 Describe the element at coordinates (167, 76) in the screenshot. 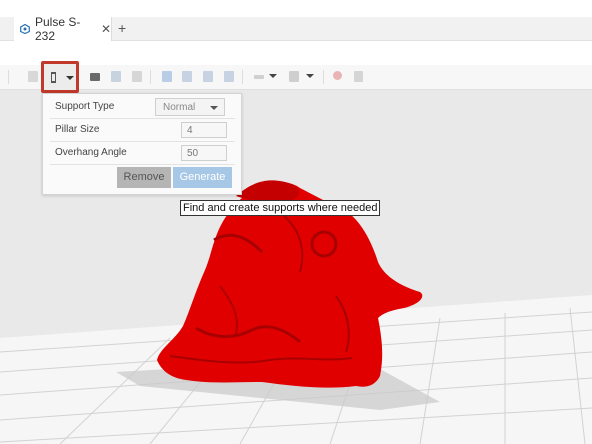

I see `copy-icon` at that location.